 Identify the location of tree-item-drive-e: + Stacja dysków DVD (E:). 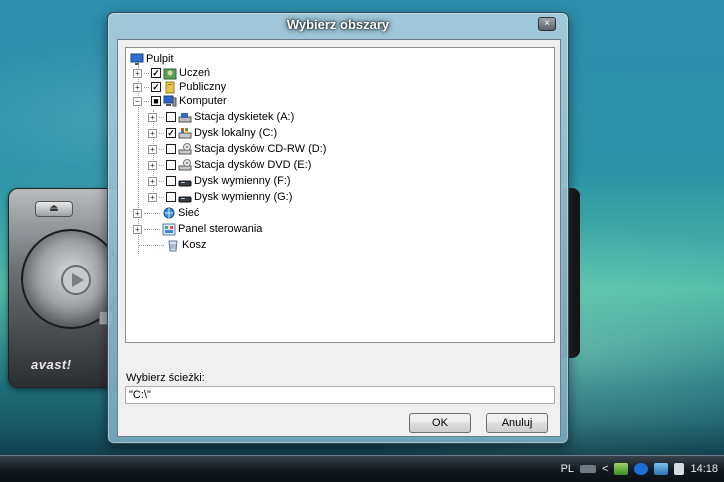
(229, 165).